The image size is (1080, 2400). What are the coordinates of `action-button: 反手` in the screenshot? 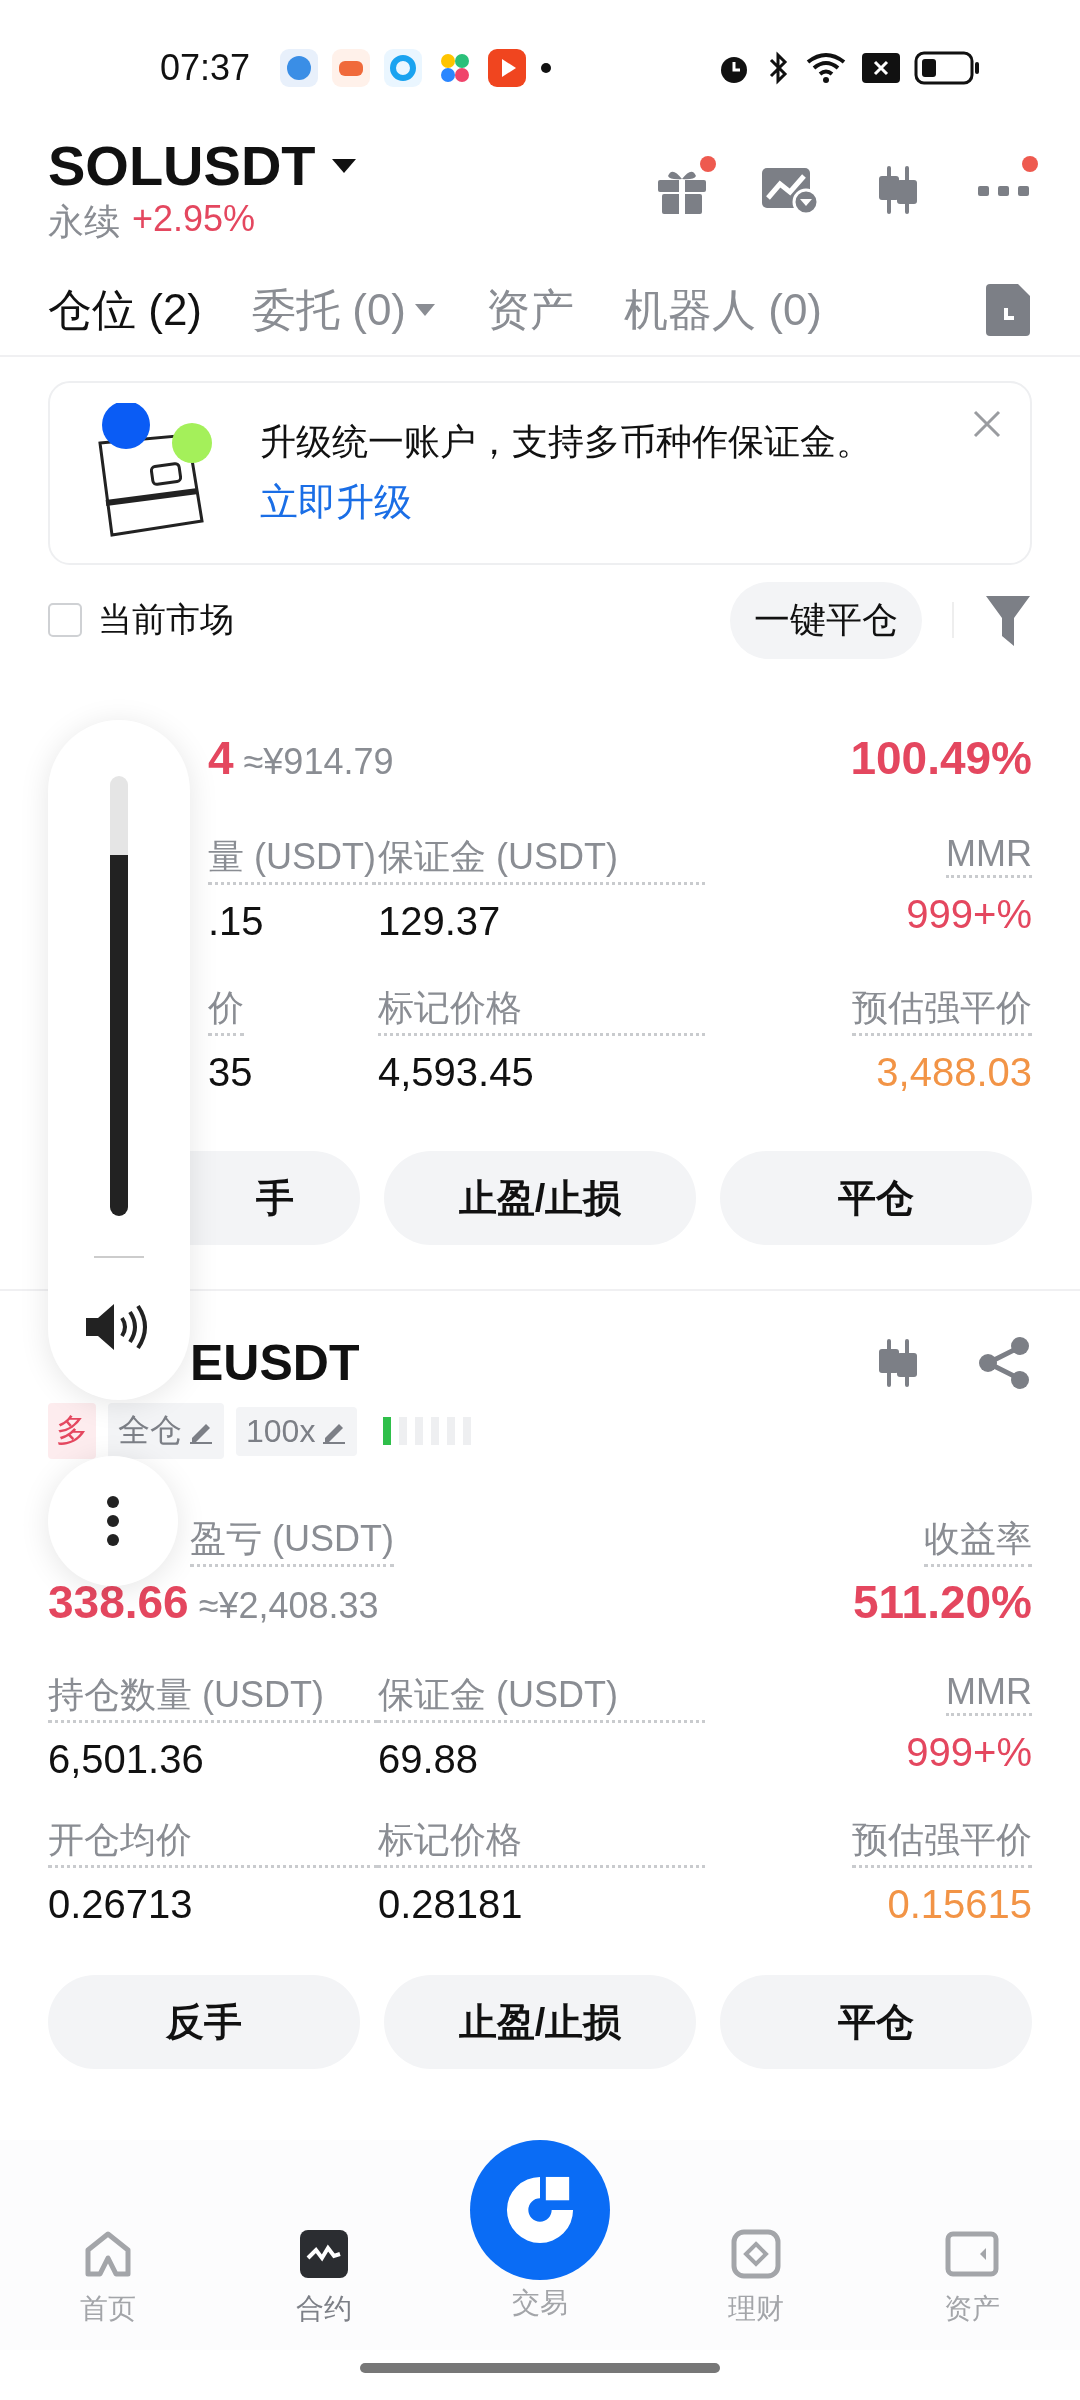 It's located at (204, 2022).